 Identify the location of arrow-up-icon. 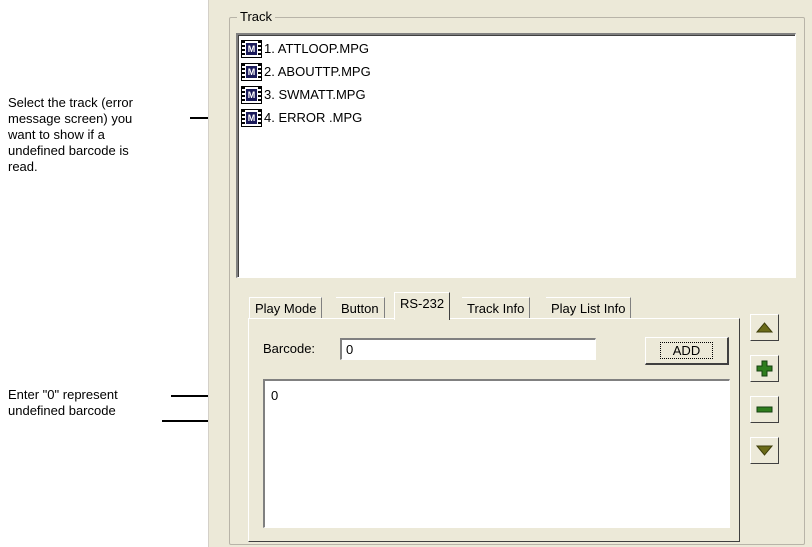
(764, 327).